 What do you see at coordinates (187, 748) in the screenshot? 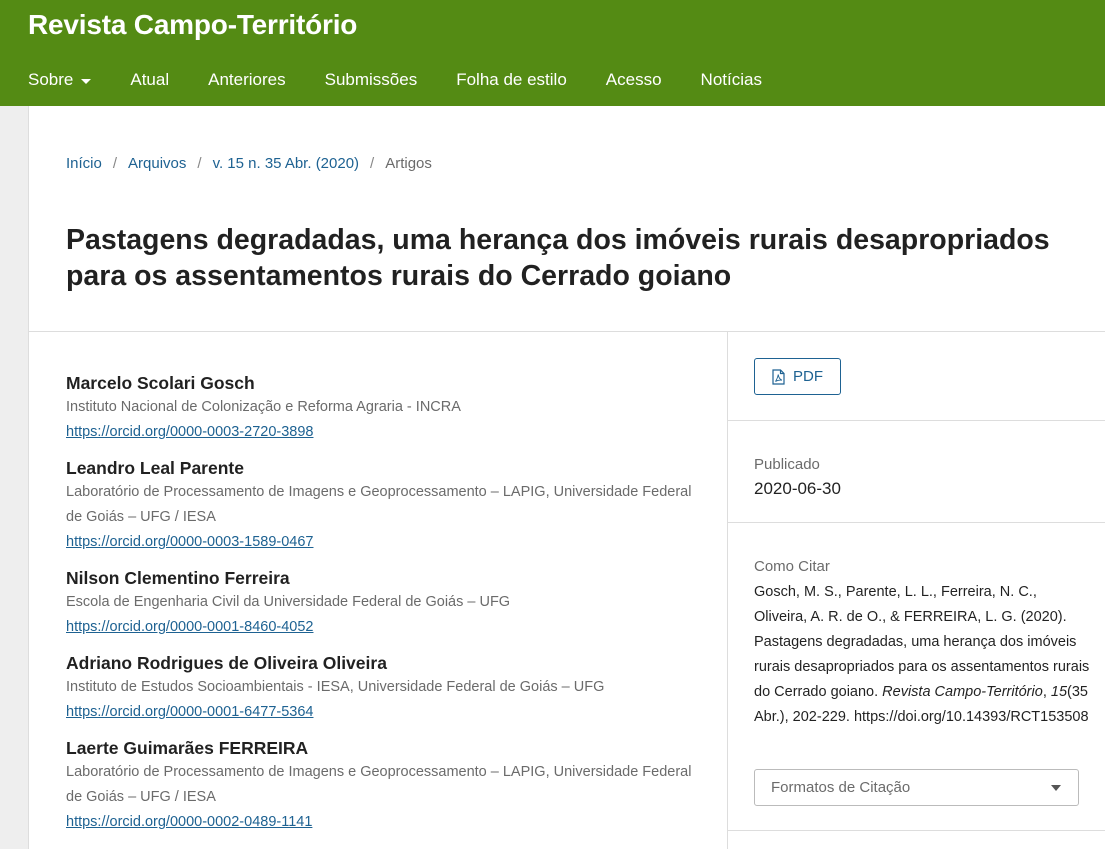
I see `author-name: Laerte Guimarães FERREIRA` at bounding box center [187, 748].